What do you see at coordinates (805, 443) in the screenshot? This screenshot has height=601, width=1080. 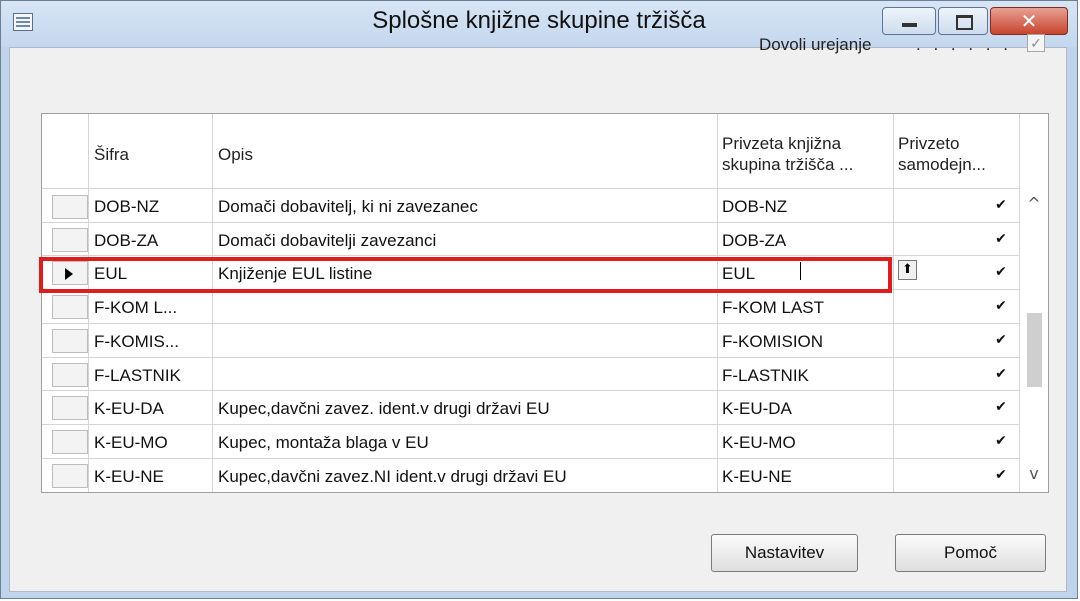 I see `row-default-group: K-EU-MO` at bounding box center [805, 443].